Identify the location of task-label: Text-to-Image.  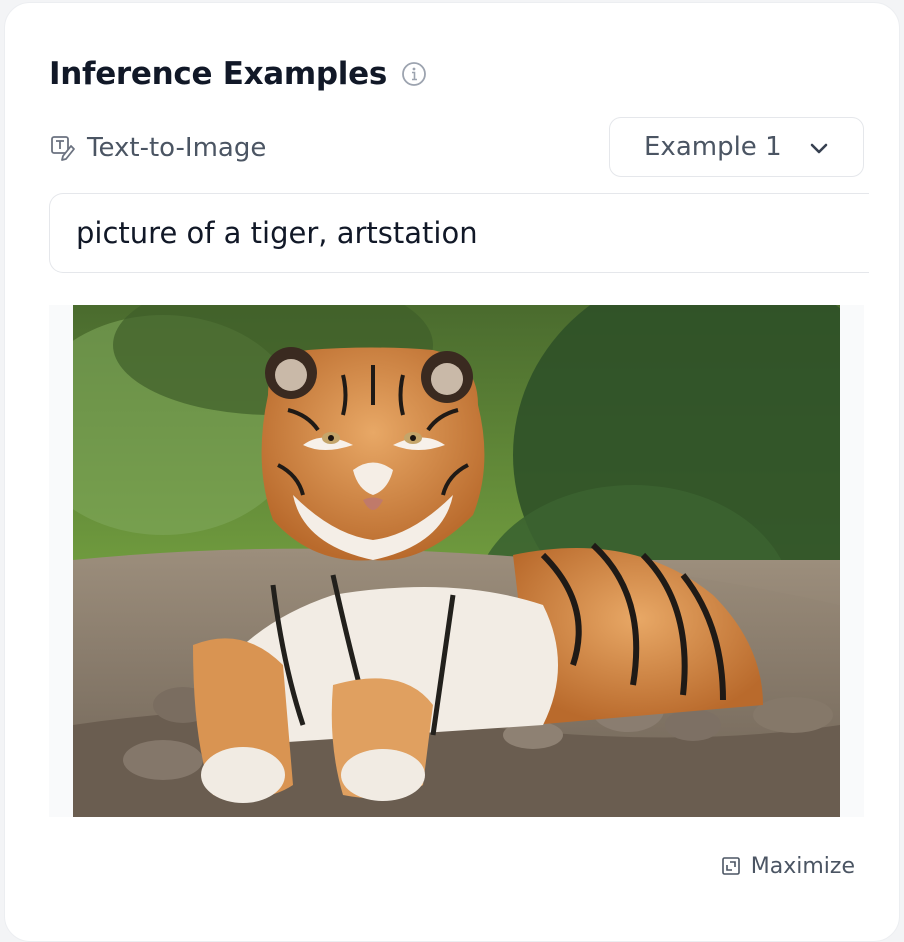
(177, 148).